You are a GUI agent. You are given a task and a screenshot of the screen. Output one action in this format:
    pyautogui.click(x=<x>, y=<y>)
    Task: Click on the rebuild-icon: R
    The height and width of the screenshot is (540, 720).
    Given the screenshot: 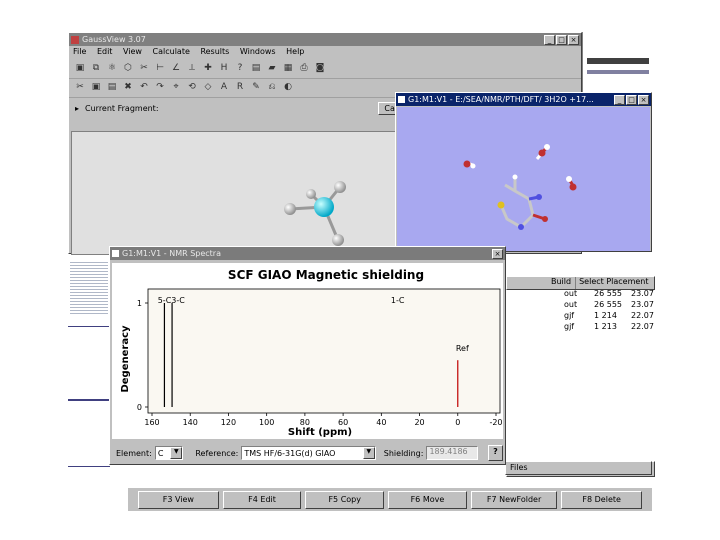 What is the action you would take?
    pyautogui.click(x=240, y=87)
    